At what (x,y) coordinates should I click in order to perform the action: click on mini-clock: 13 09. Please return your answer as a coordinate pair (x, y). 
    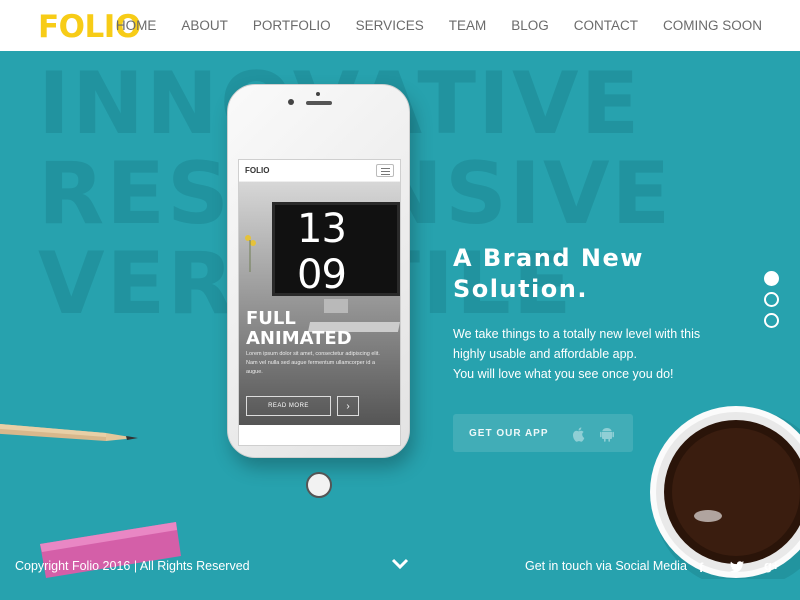
    Looking at the image, I should click on (322, 252).